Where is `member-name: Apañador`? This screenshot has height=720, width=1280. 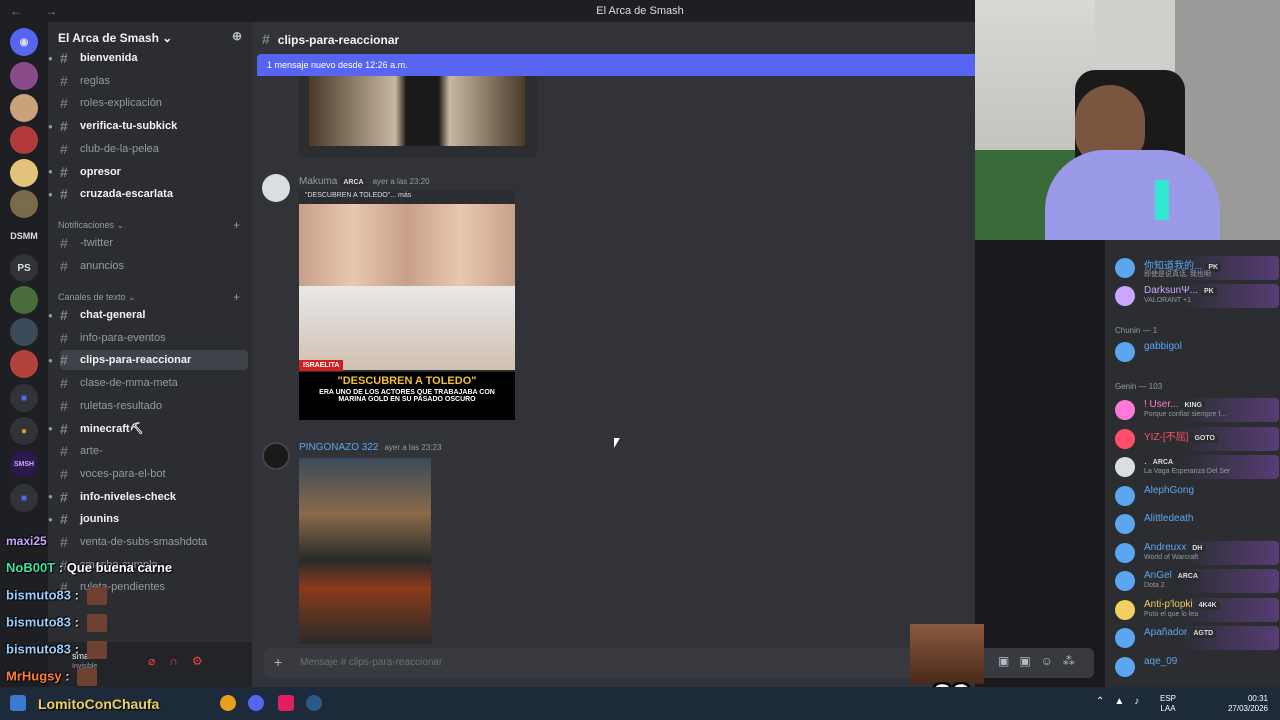
member-name: Apañador is located at coordinates (1166, 632).